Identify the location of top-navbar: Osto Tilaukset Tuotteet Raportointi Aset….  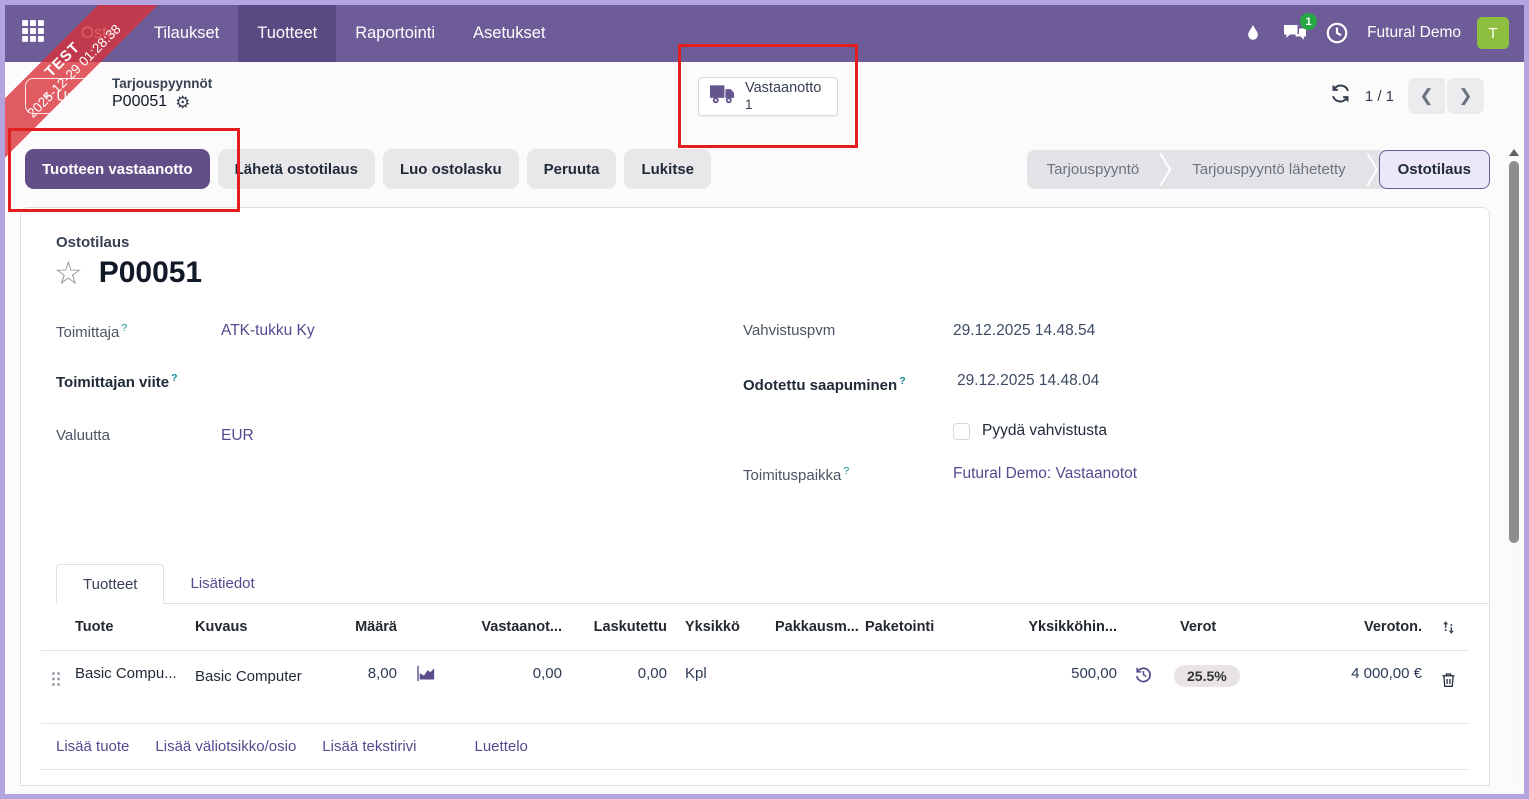
(764, 33).